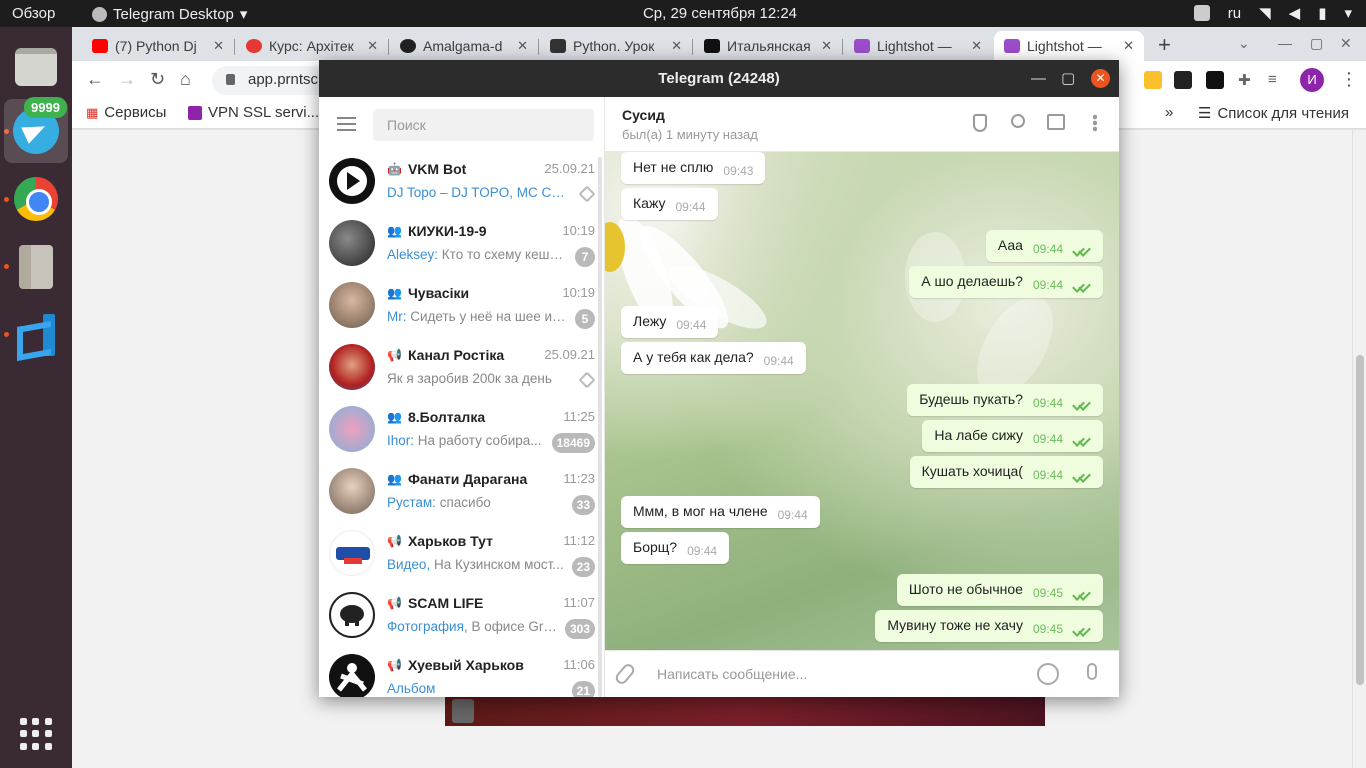  What do you see at coordinates (999, 590) in the screenshot?
I see `message-outgoing: Шото не обычное 09:45` at bounding box center [999, 590].